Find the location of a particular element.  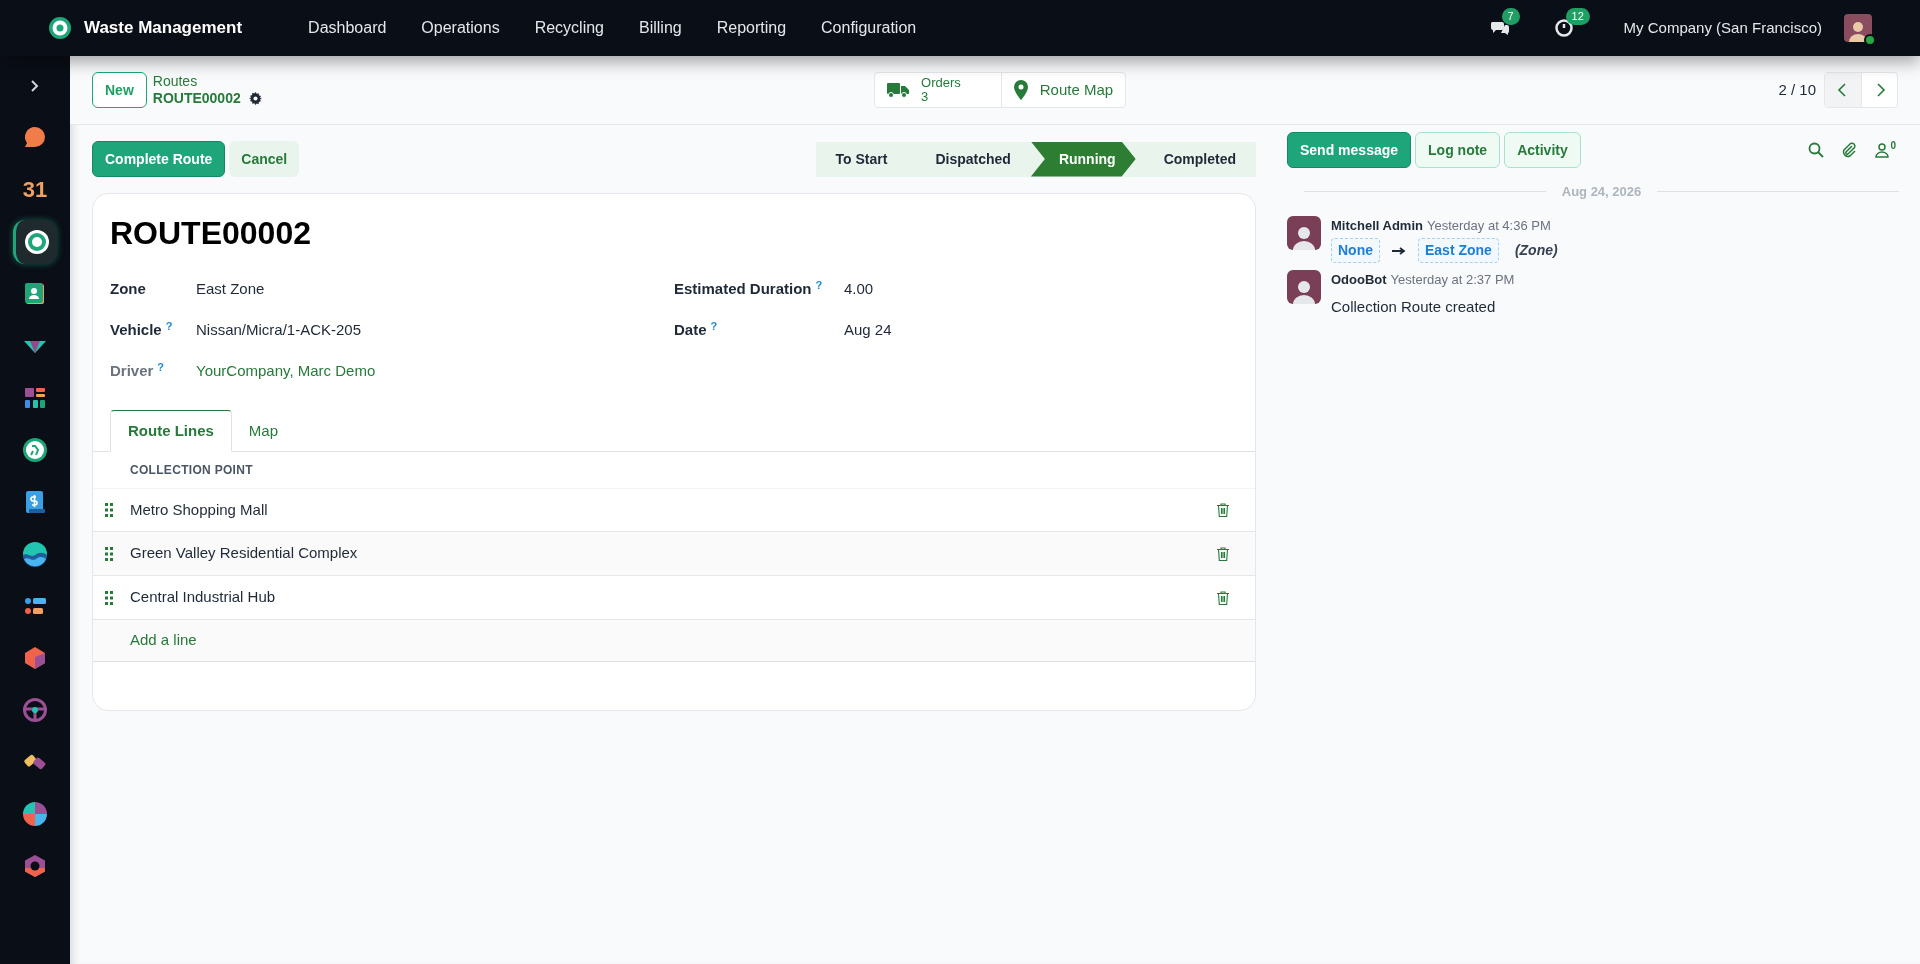

wave-circle-icon is located at coordinates (35, 554).